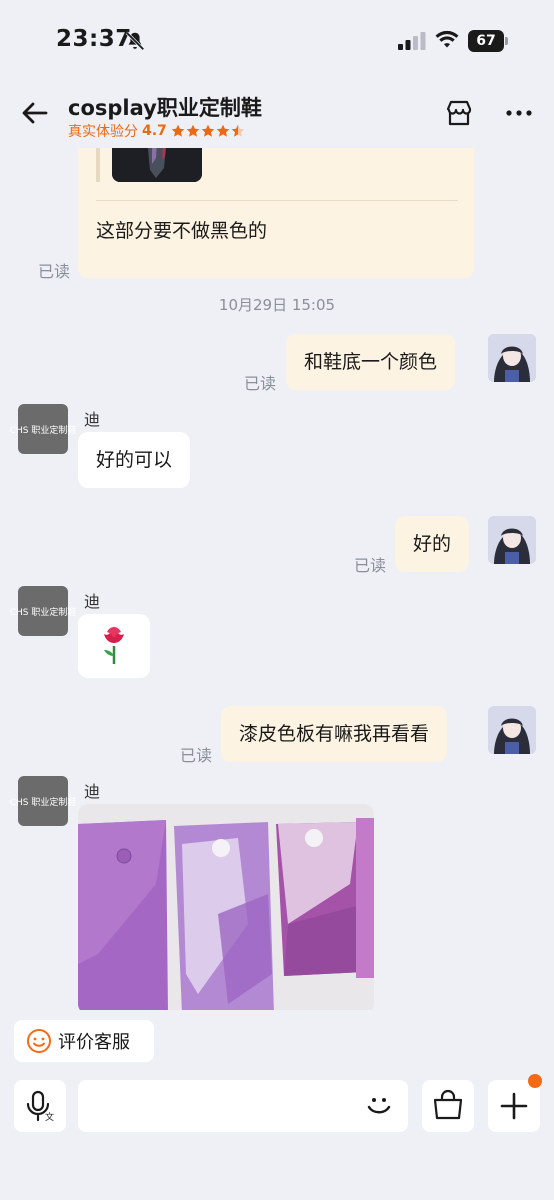 This screenshot has height=1200, width=554. What do you see at coordinates (447, 39) in the screenshot?
I see `wifi-icon` at bounding box center [447, 39].